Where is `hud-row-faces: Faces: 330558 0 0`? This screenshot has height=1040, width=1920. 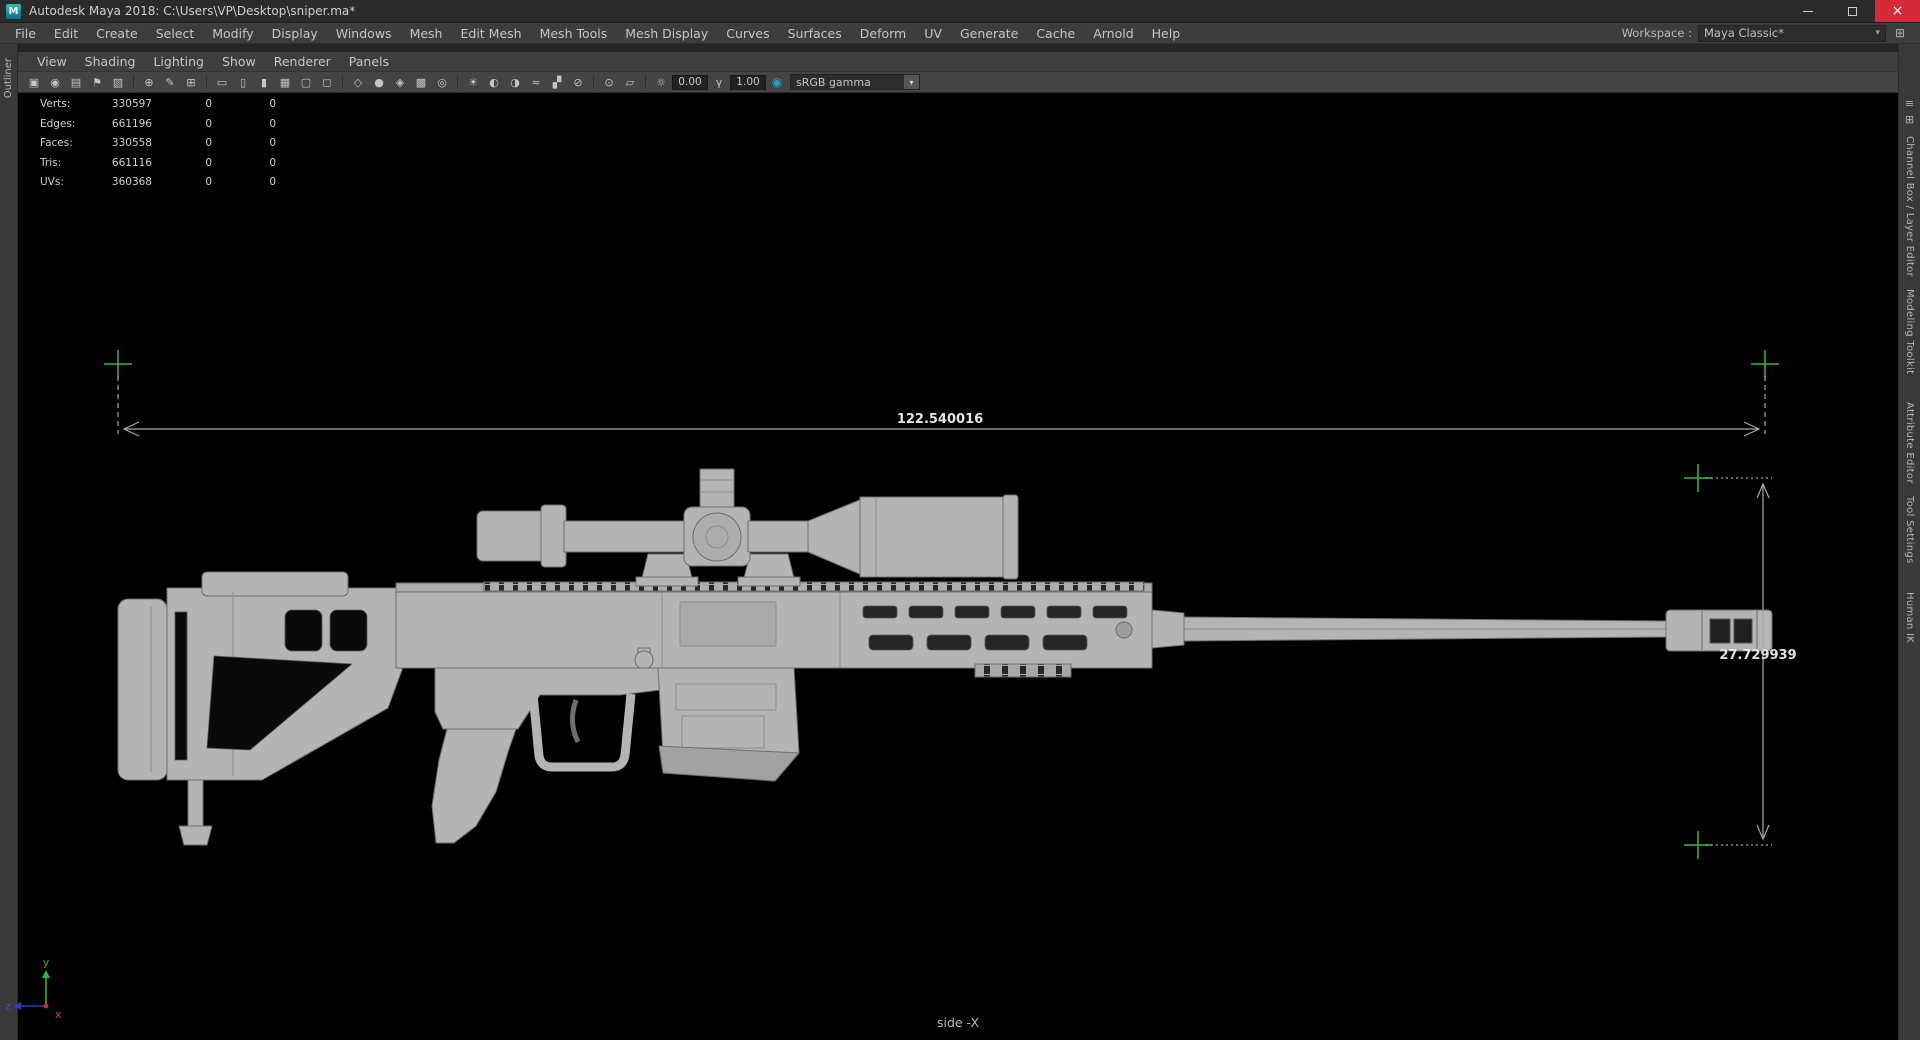 hud-row-faces: Faces: 330558 0 0 is located at coordinates (158, 144).